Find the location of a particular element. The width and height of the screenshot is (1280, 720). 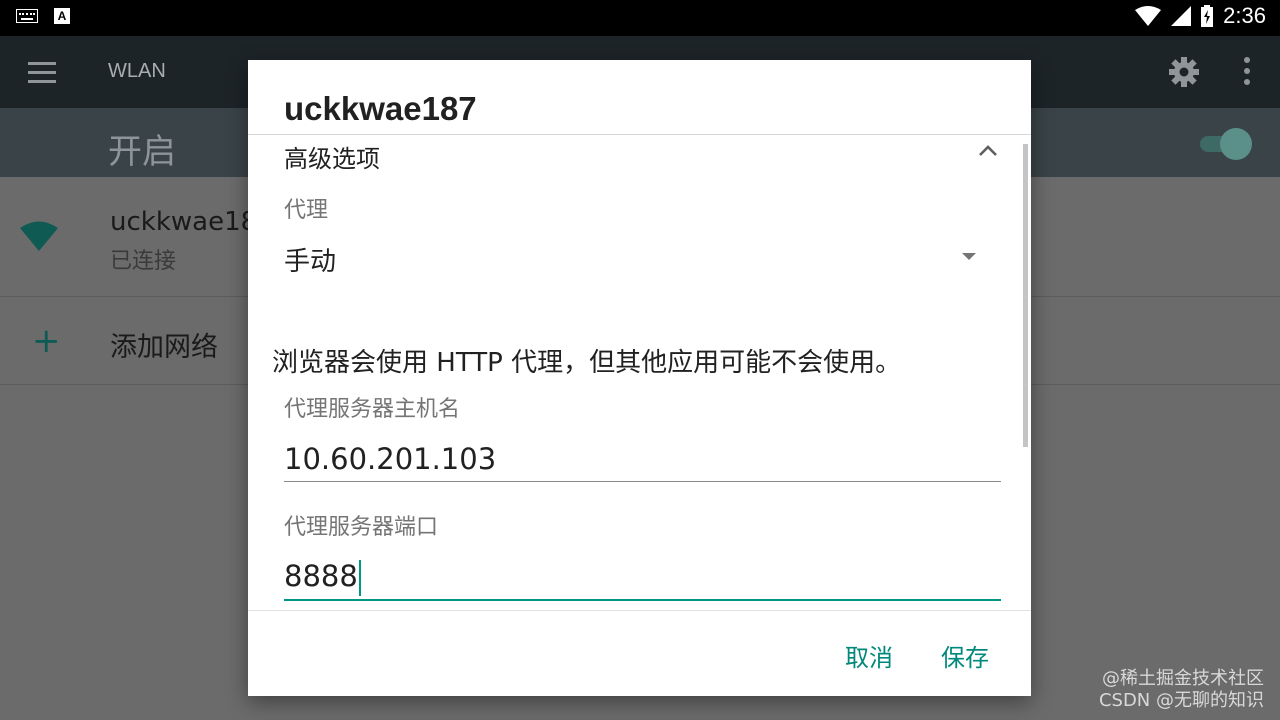

proxy-port-input: 8888 is located at coordinates (642, 578).